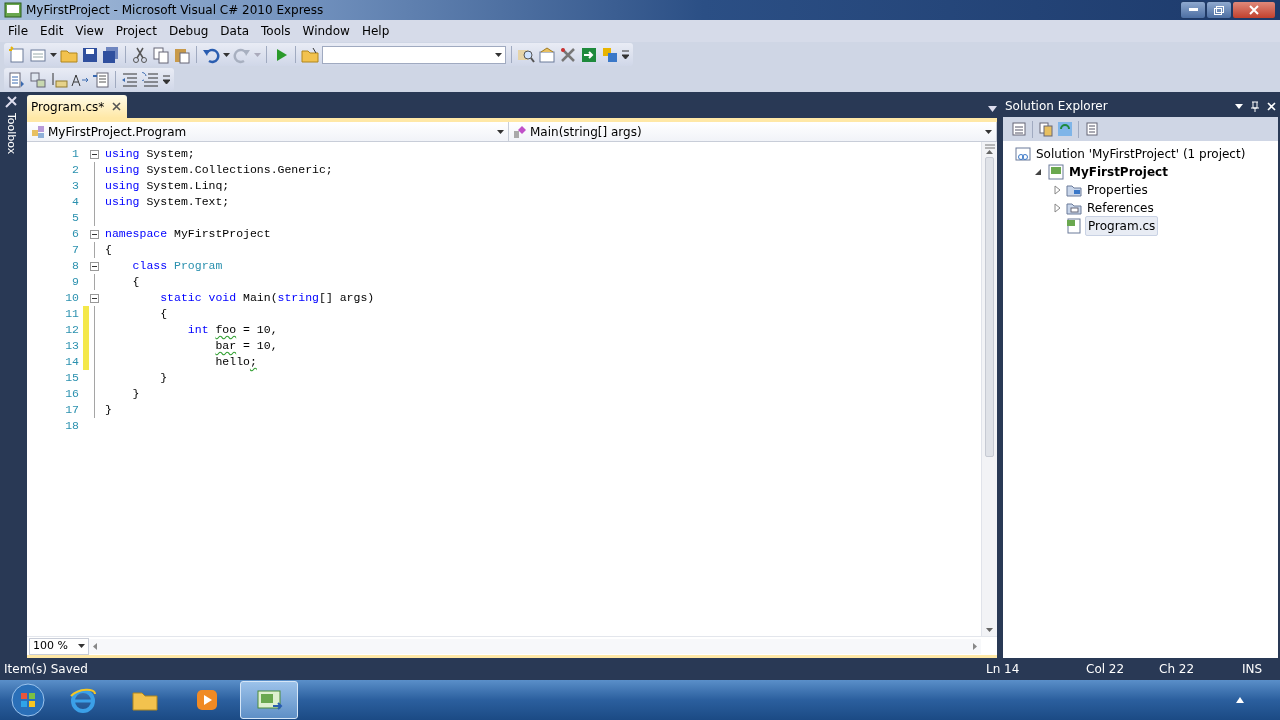  Describe the element at coordinates (188, 234) in the screenshot. I see `code-line: namespace MyFirstProject` at that location.